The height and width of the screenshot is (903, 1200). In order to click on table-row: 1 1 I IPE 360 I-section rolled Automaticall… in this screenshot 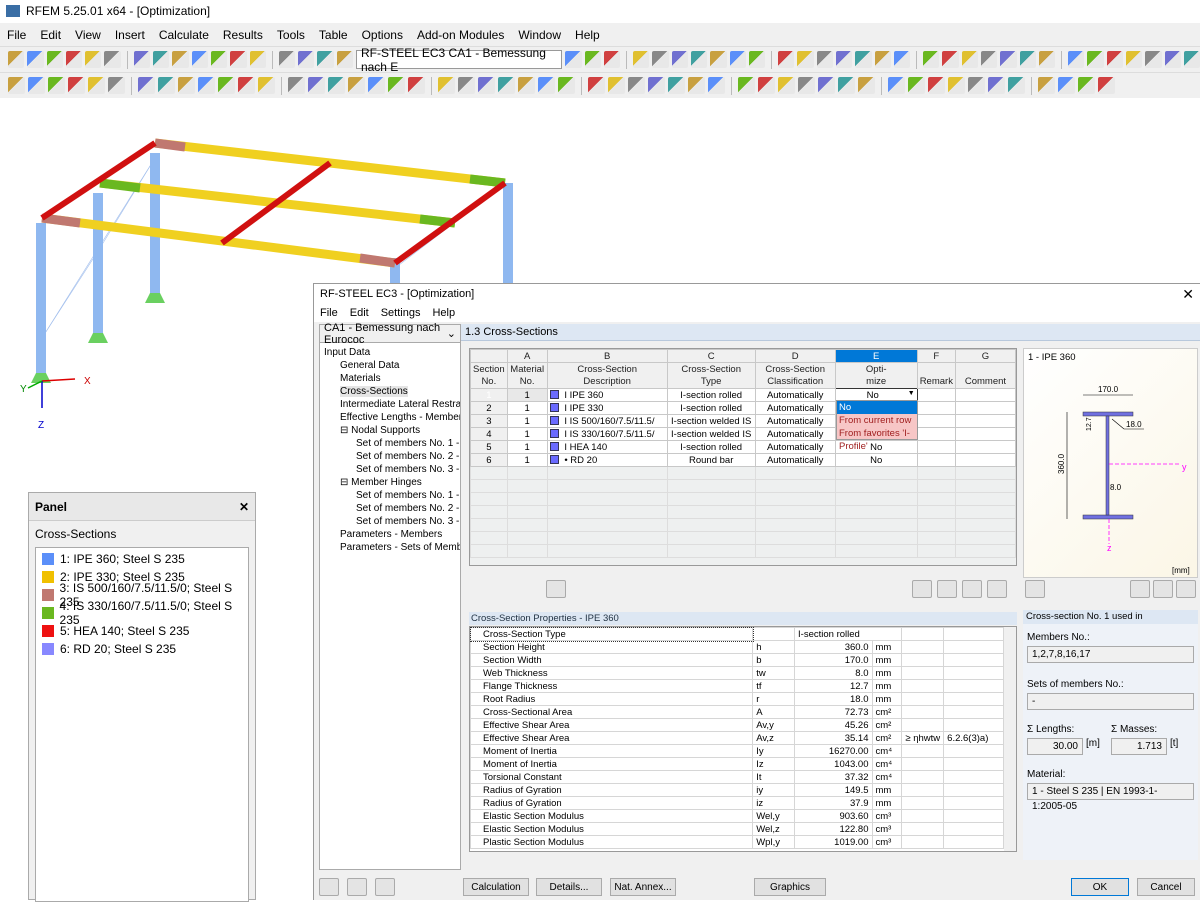, I will do `click(743, 395)`.